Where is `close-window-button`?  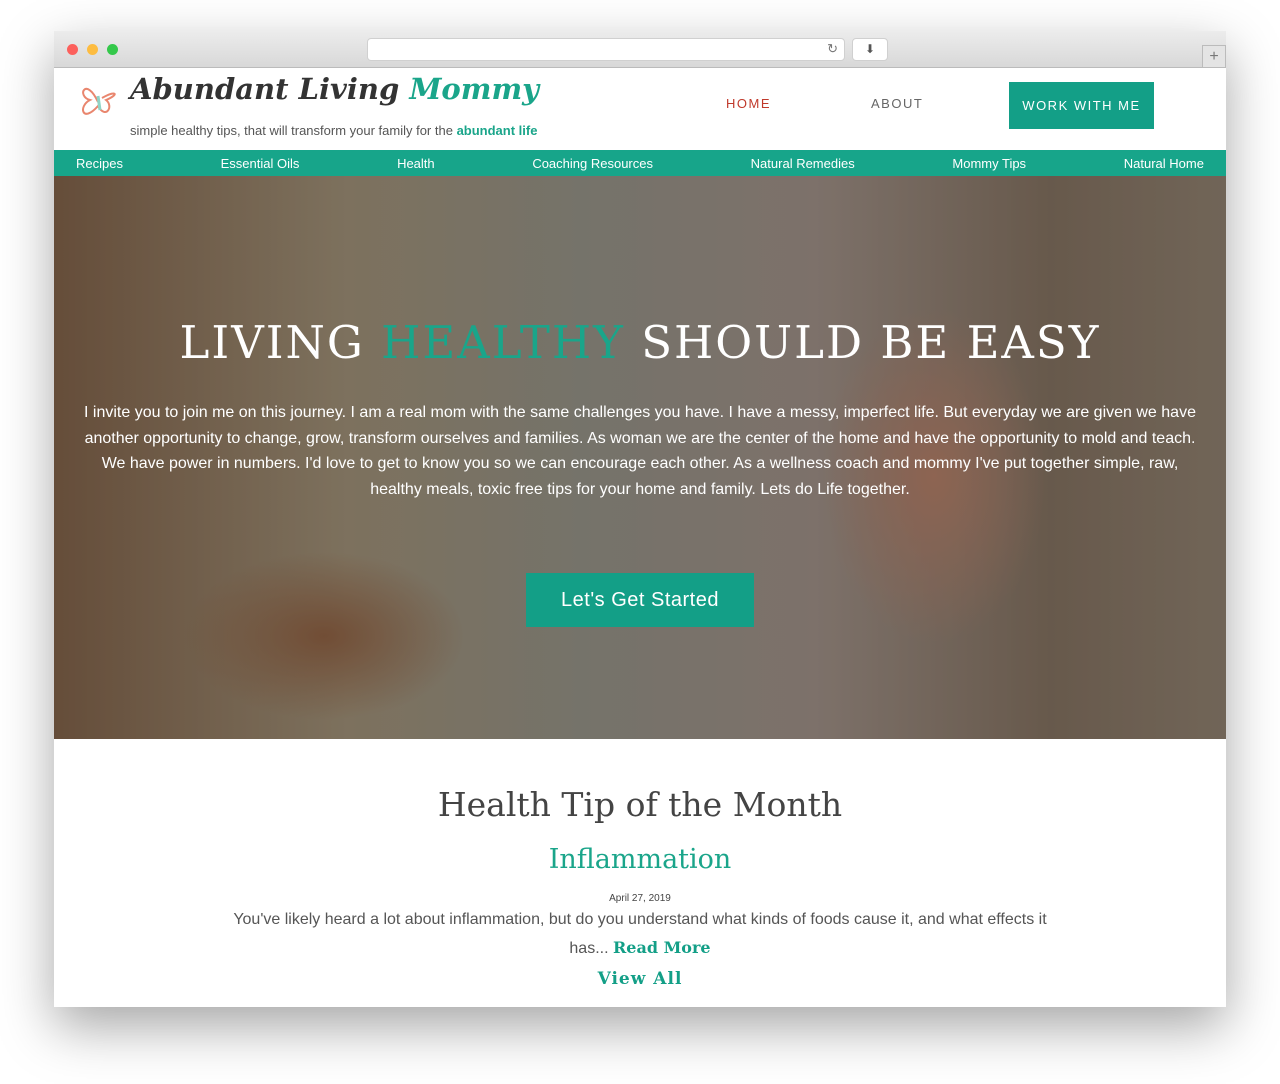
close-window-button is located at coordinates (72, 49).